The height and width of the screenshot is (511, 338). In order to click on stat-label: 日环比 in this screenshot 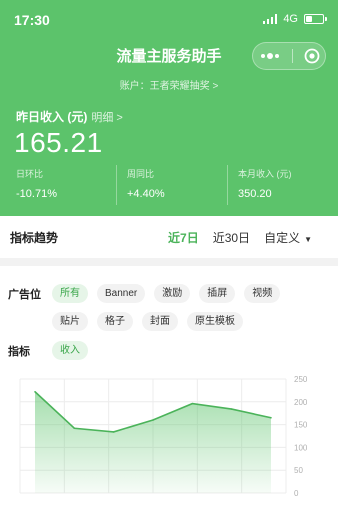, I will do `click(30, 174)`.